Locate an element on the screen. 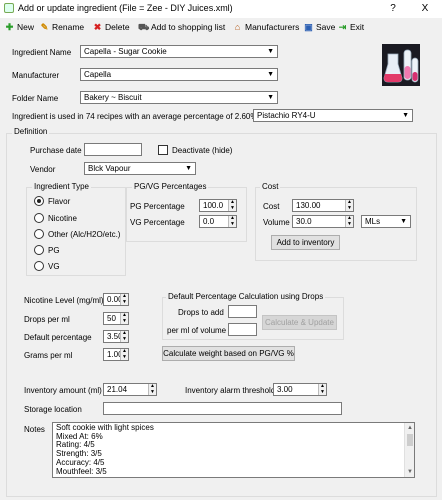 The width and height of the screenshot is (442, 500). storage-location-input is located at coordinates (222, 408).